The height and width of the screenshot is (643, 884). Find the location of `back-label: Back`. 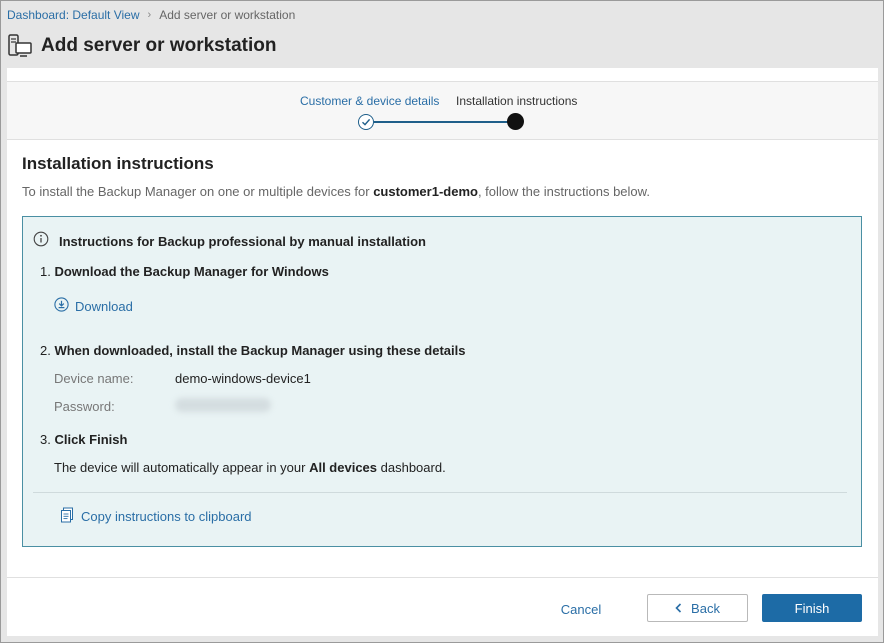

back-label: Back is located at coordinates (705, 608).